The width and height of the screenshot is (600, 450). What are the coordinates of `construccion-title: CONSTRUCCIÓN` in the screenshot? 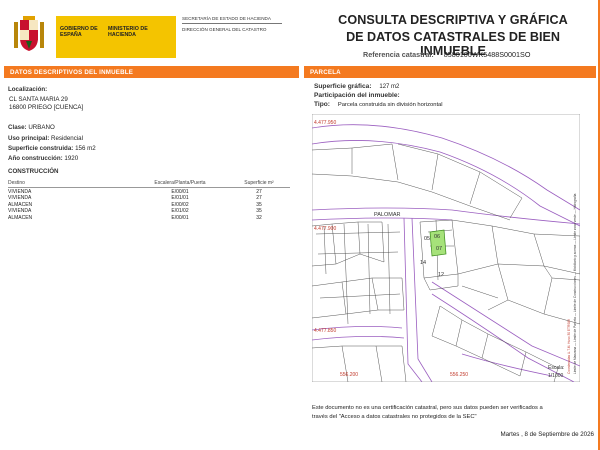 It's located at (33, 171).